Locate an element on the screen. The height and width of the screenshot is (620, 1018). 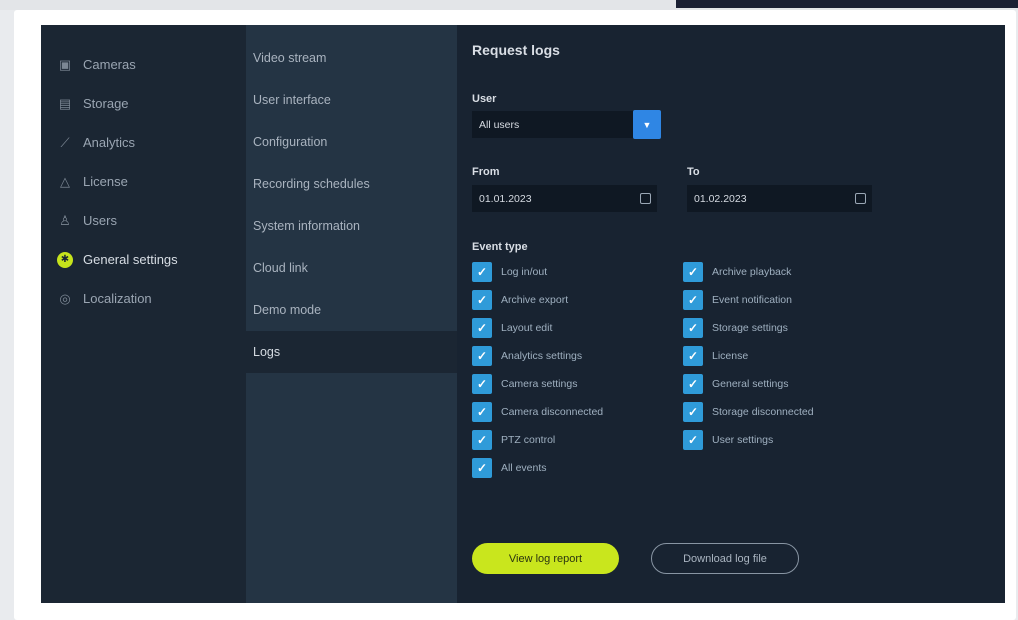
event-checkbox-analytics-settings: ✓ Analytics settings is located at coordinates (527, 356).